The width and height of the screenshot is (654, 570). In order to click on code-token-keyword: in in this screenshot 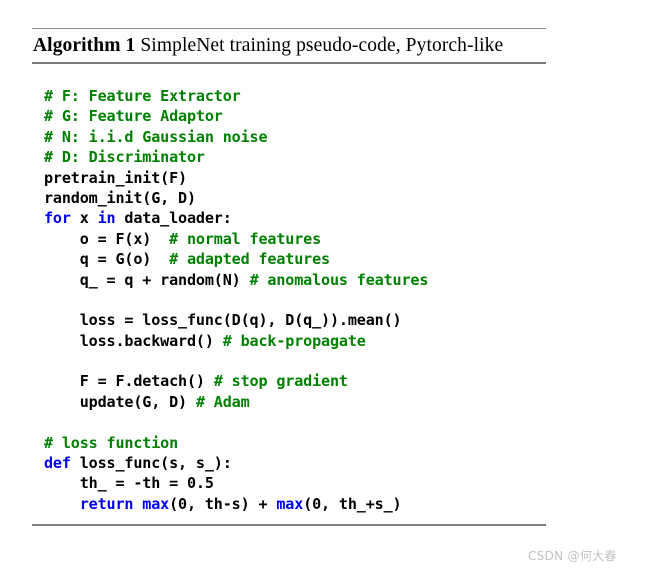, I will do `click(106, 218)`.